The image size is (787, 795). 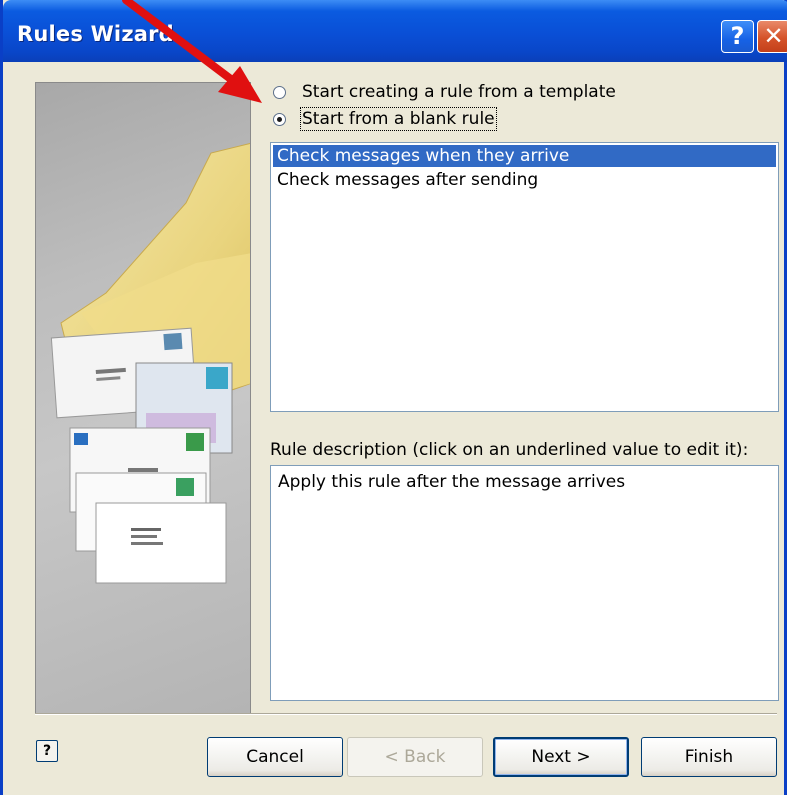 I want to click on list-item: Check messages after sending, so click(x=524, y=180).